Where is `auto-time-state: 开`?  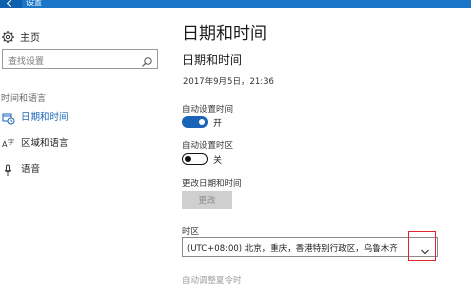 auto-time-state: 开 is located at coordinates (218, 124).